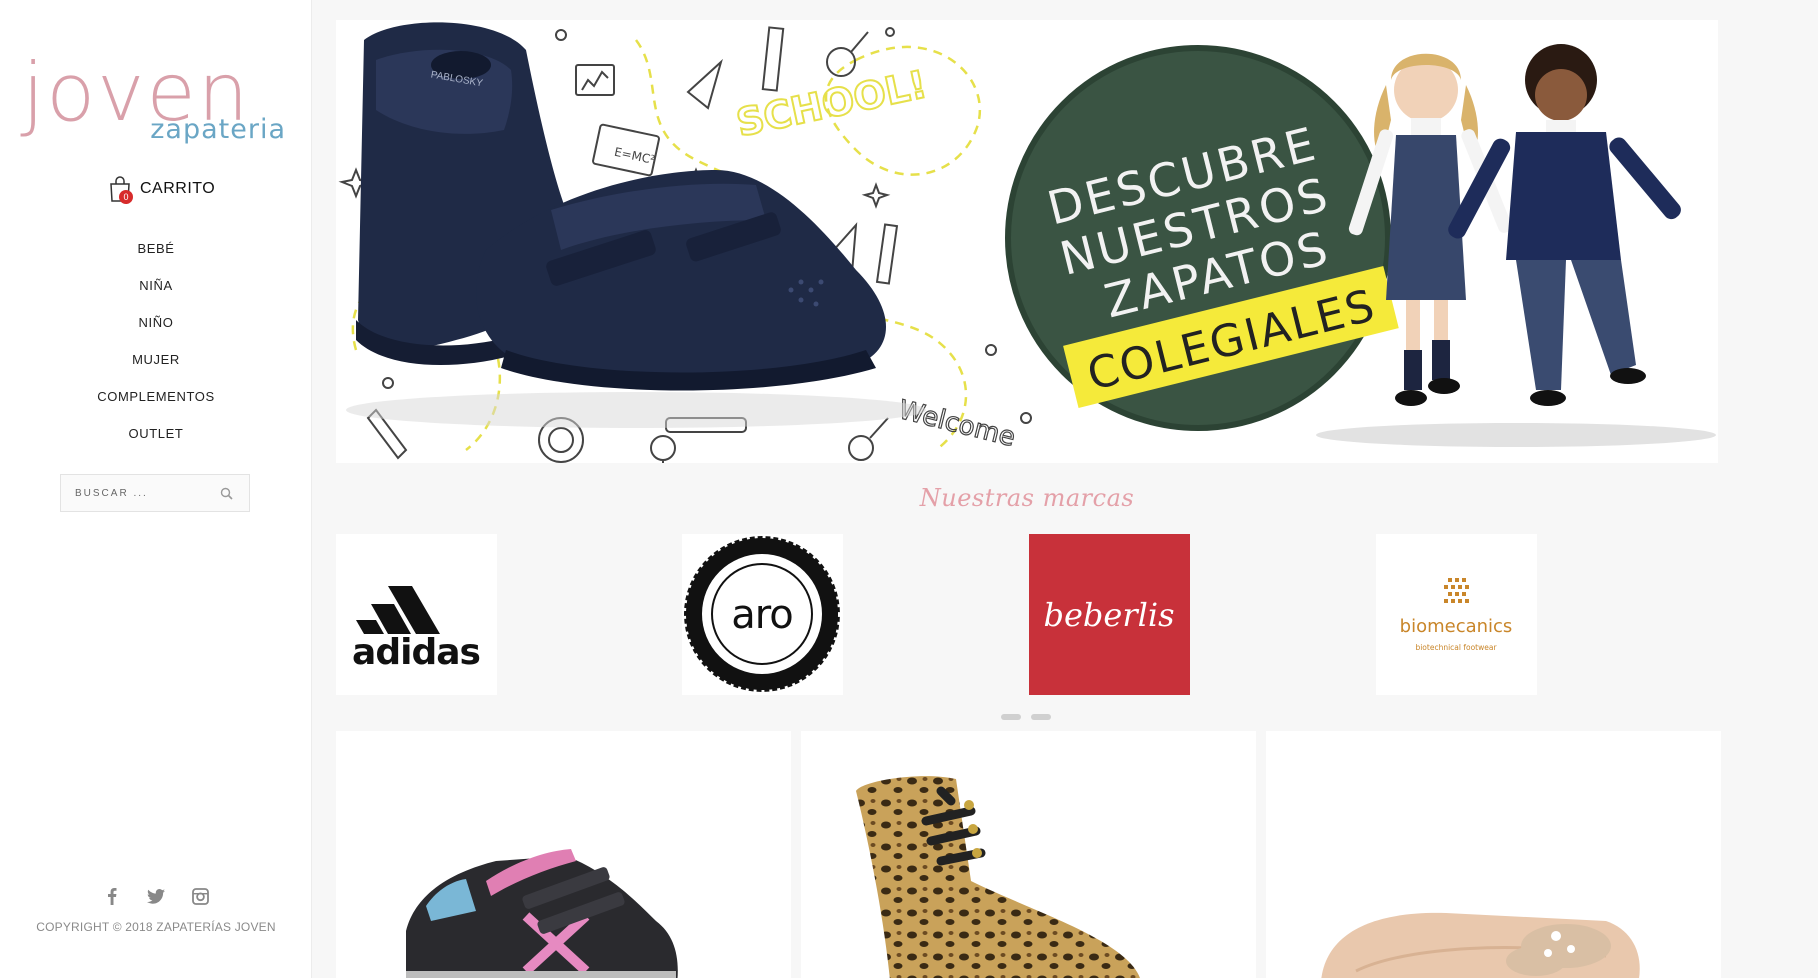 This screenshot has width=1818, height=978. Describe the element at coordinates (1456, 626) in the screenshot. I see `biomecanics-wordmark: biomecanics` at that location.